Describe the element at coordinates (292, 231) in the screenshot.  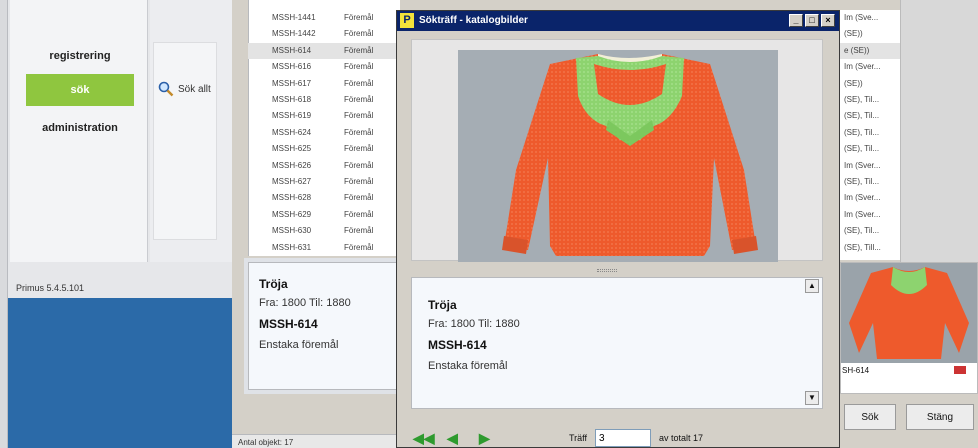
I see `row-id: MSSH-630` at that location.